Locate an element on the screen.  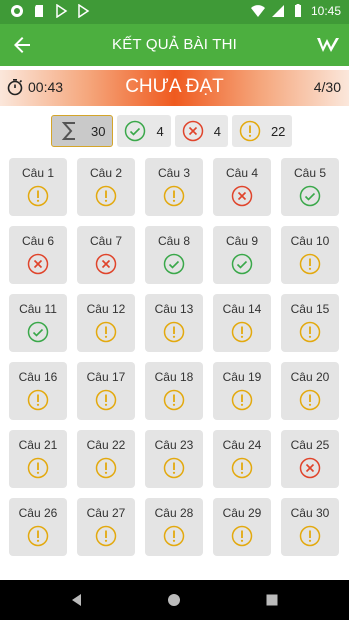
question-cell: Câu 24 is located at coordinates (242, 459).